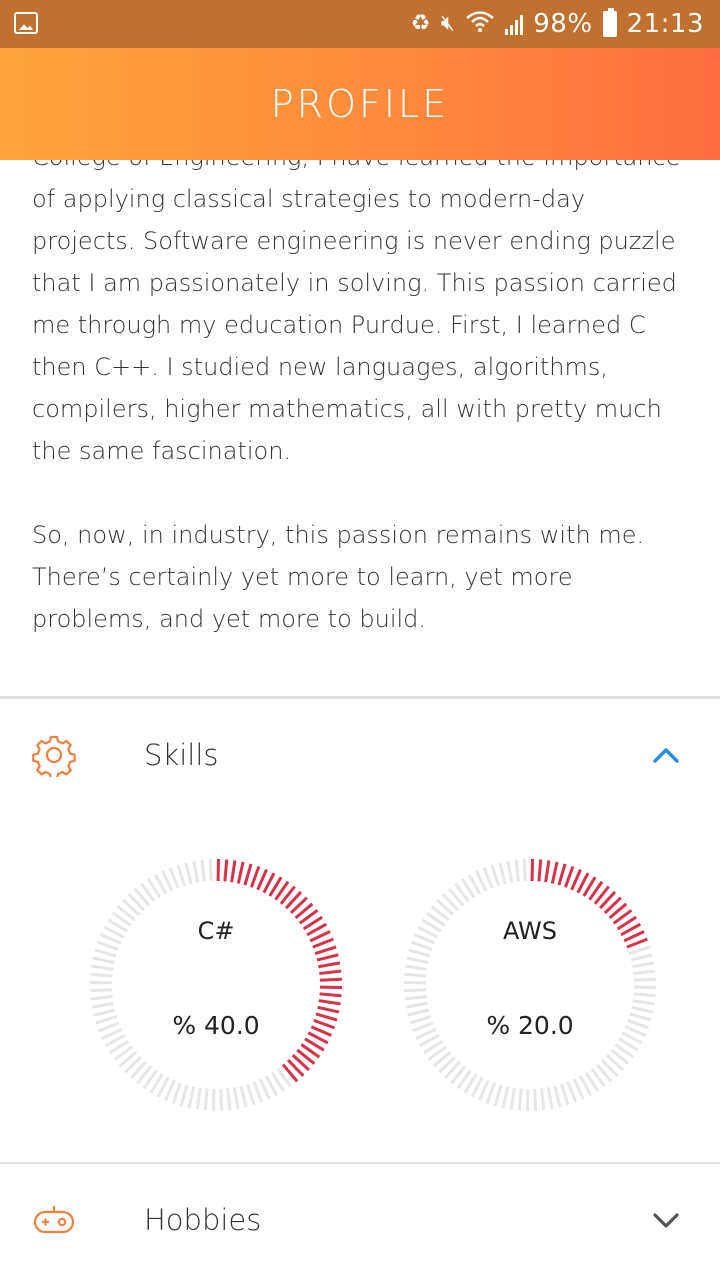 The height and width of the screenshot is (1280, 720). I want to click on mute-icon: 🔇︎, so click(448, 23).